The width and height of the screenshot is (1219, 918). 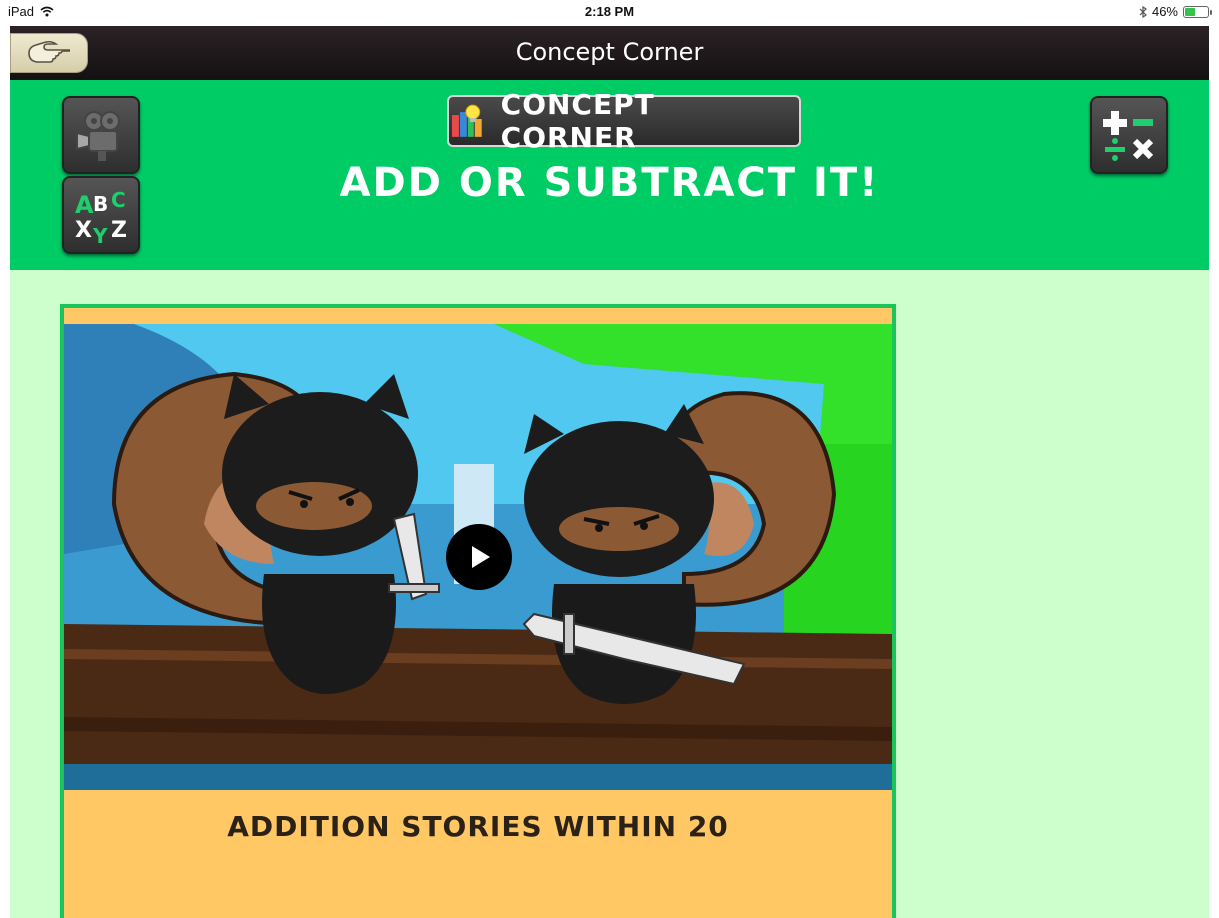 I want to click on battery-percent: 46%, so click(x=1164, y=11).